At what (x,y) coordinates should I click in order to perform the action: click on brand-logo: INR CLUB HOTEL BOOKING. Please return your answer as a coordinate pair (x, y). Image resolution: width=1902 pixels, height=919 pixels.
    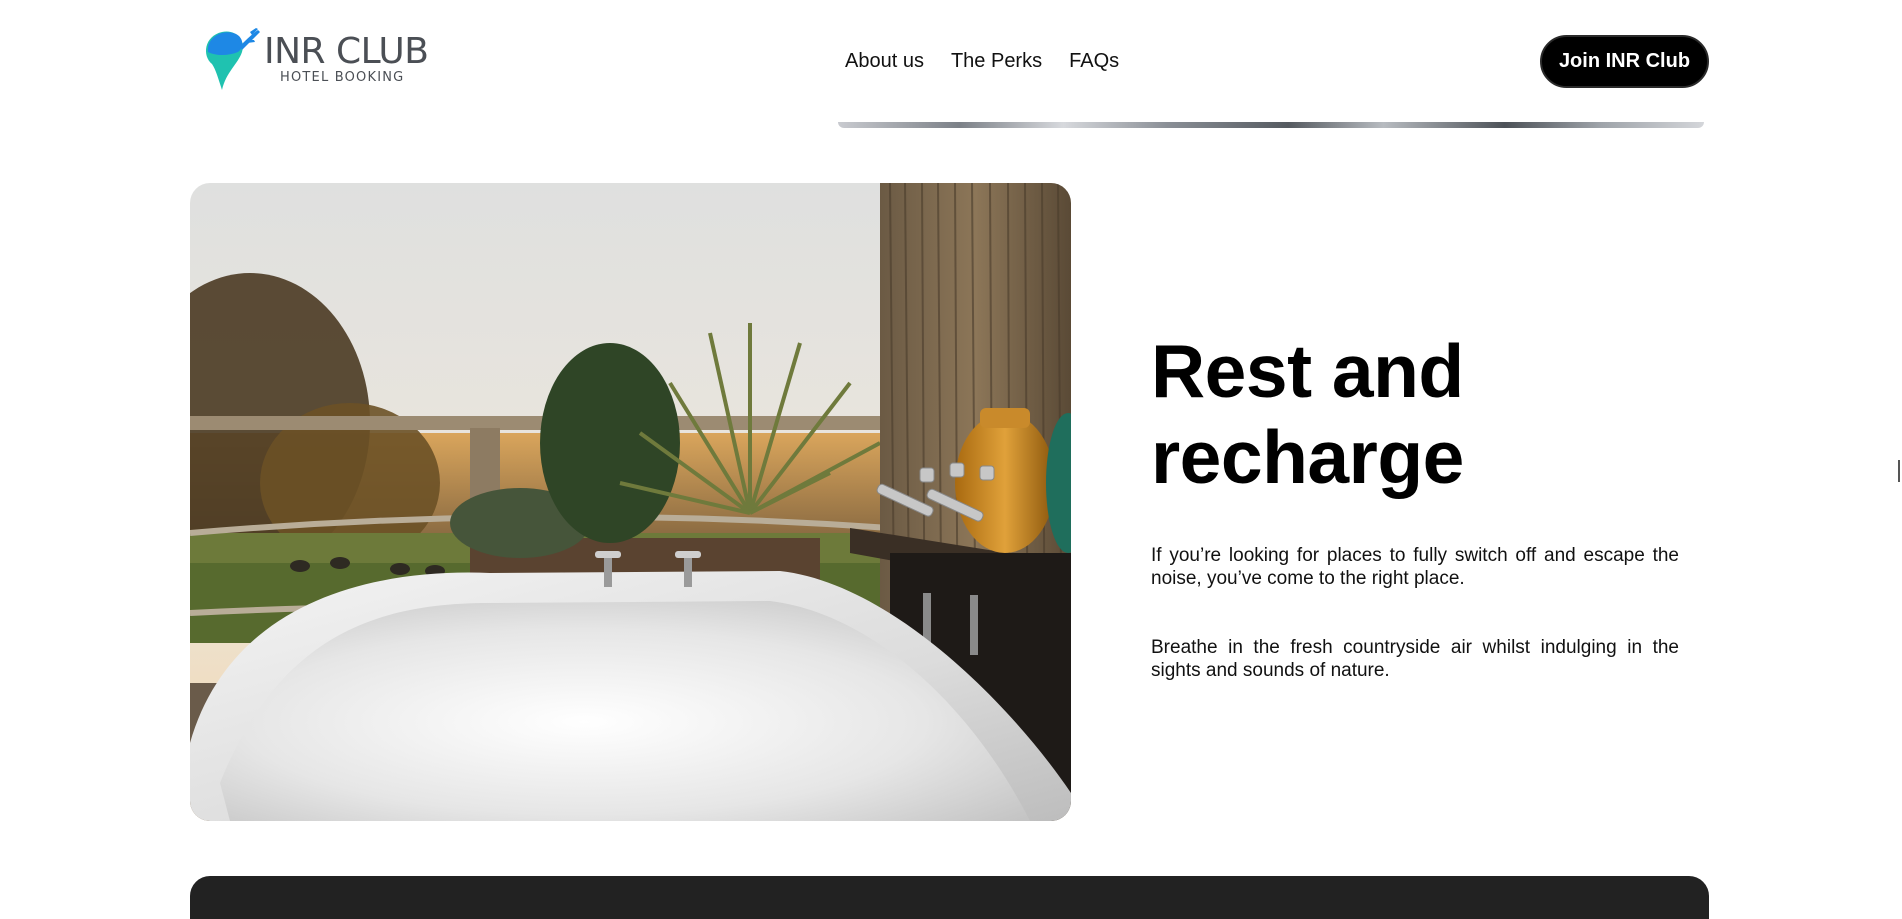
    Looking at the image, I should click on (314, 59).